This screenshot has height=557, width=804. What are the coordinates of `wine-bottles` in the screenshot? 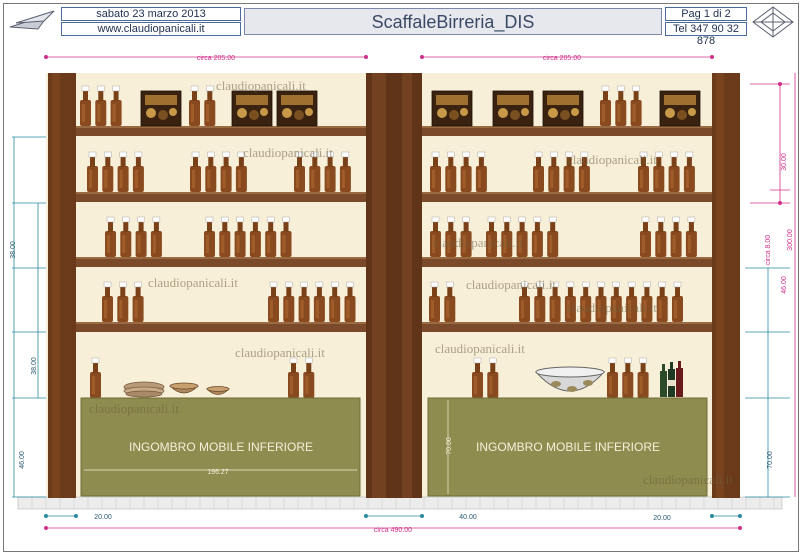 It's located at (671, 379).